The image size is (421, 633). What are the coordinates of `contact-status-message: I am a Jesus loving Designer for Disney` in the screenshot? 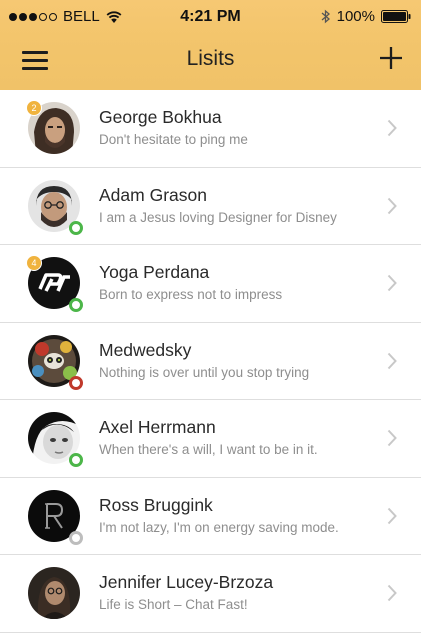 It's located at (218, 217).